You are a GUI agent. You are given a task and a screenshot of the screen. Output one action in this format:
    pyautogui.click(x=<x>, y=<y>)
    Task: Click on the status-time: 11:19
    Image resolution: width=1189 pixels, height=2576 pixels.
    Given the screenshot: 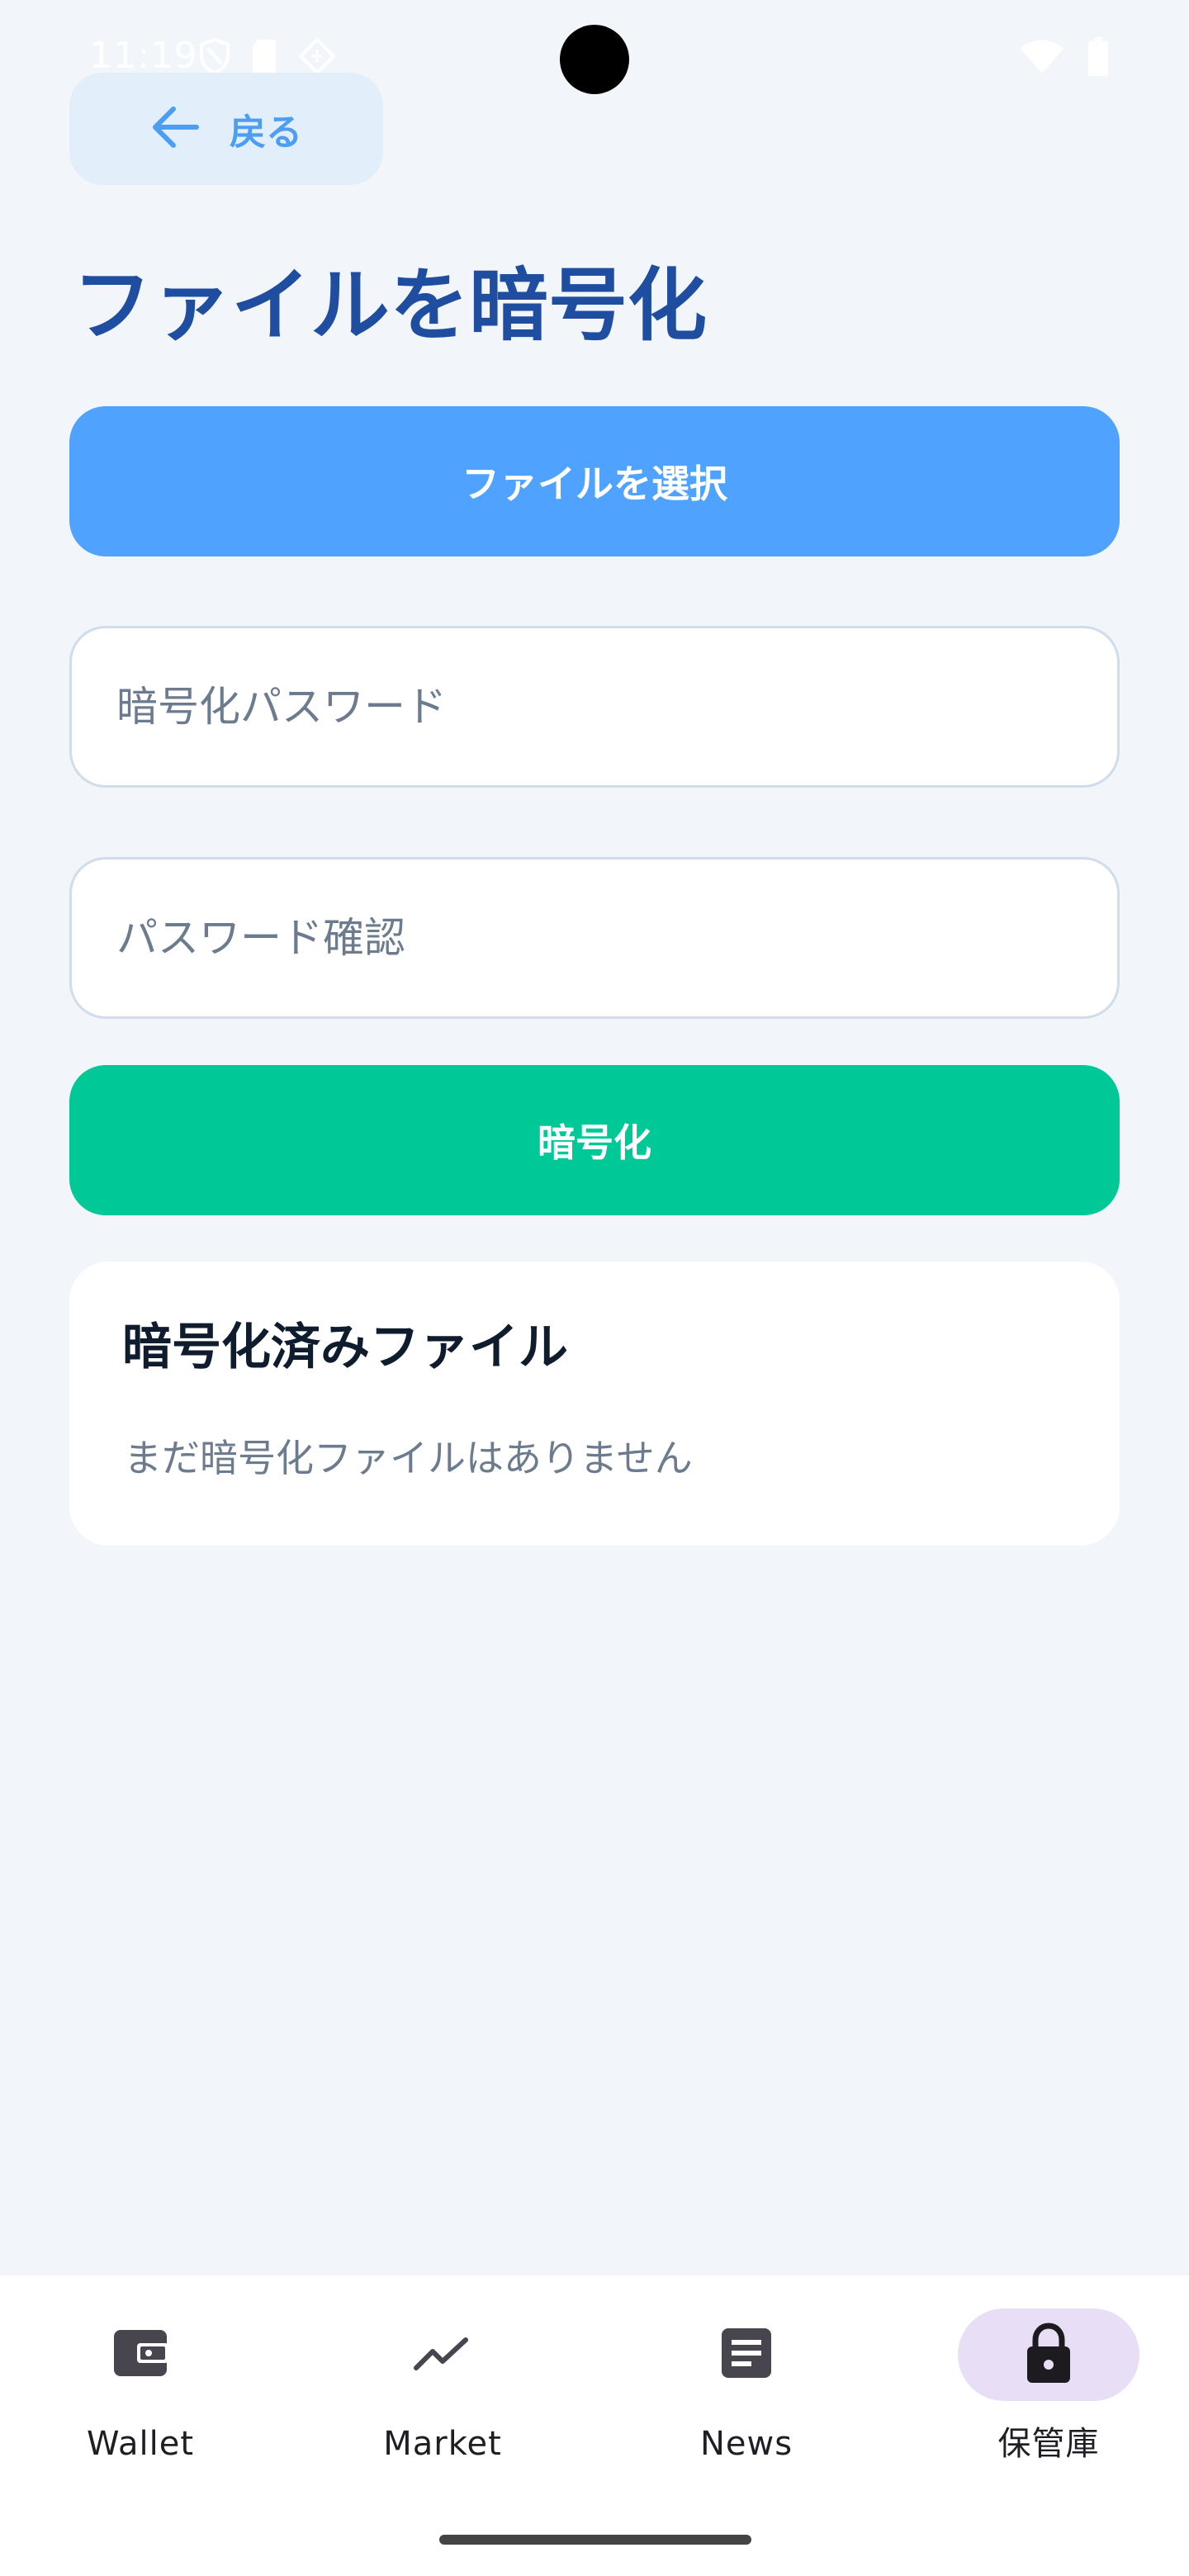 What is the action you would take?
    pyautogui.click(x=143, y=56)
    